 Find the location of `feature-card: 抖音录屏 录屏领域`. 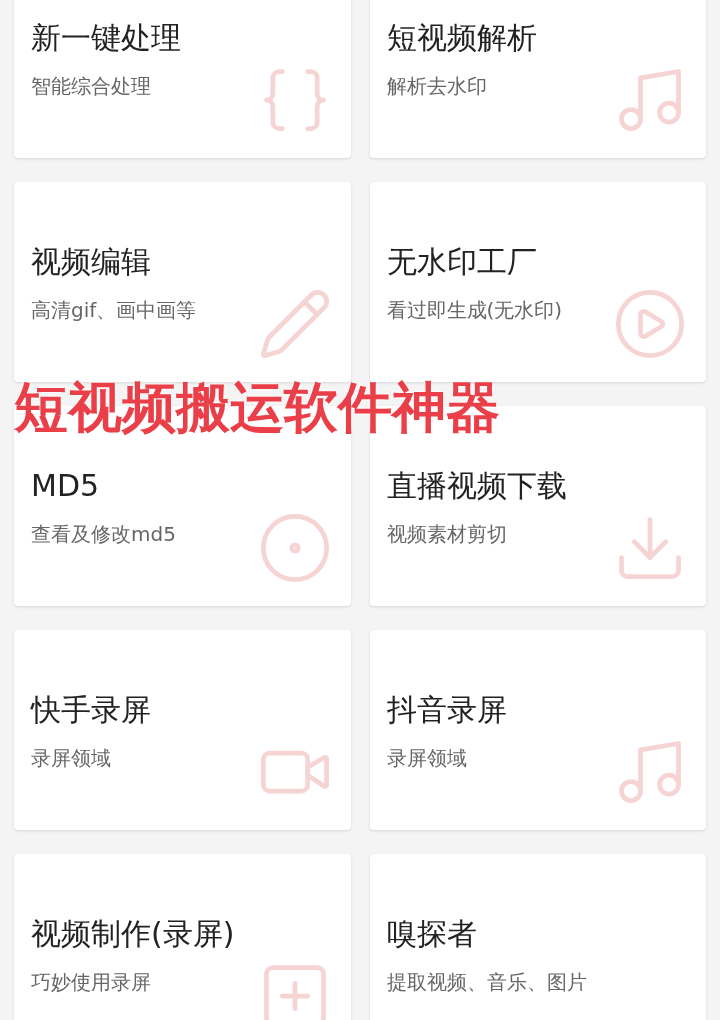

feature-card: 抖音录屏 录屏领域 is located at coordinates (537, 730).